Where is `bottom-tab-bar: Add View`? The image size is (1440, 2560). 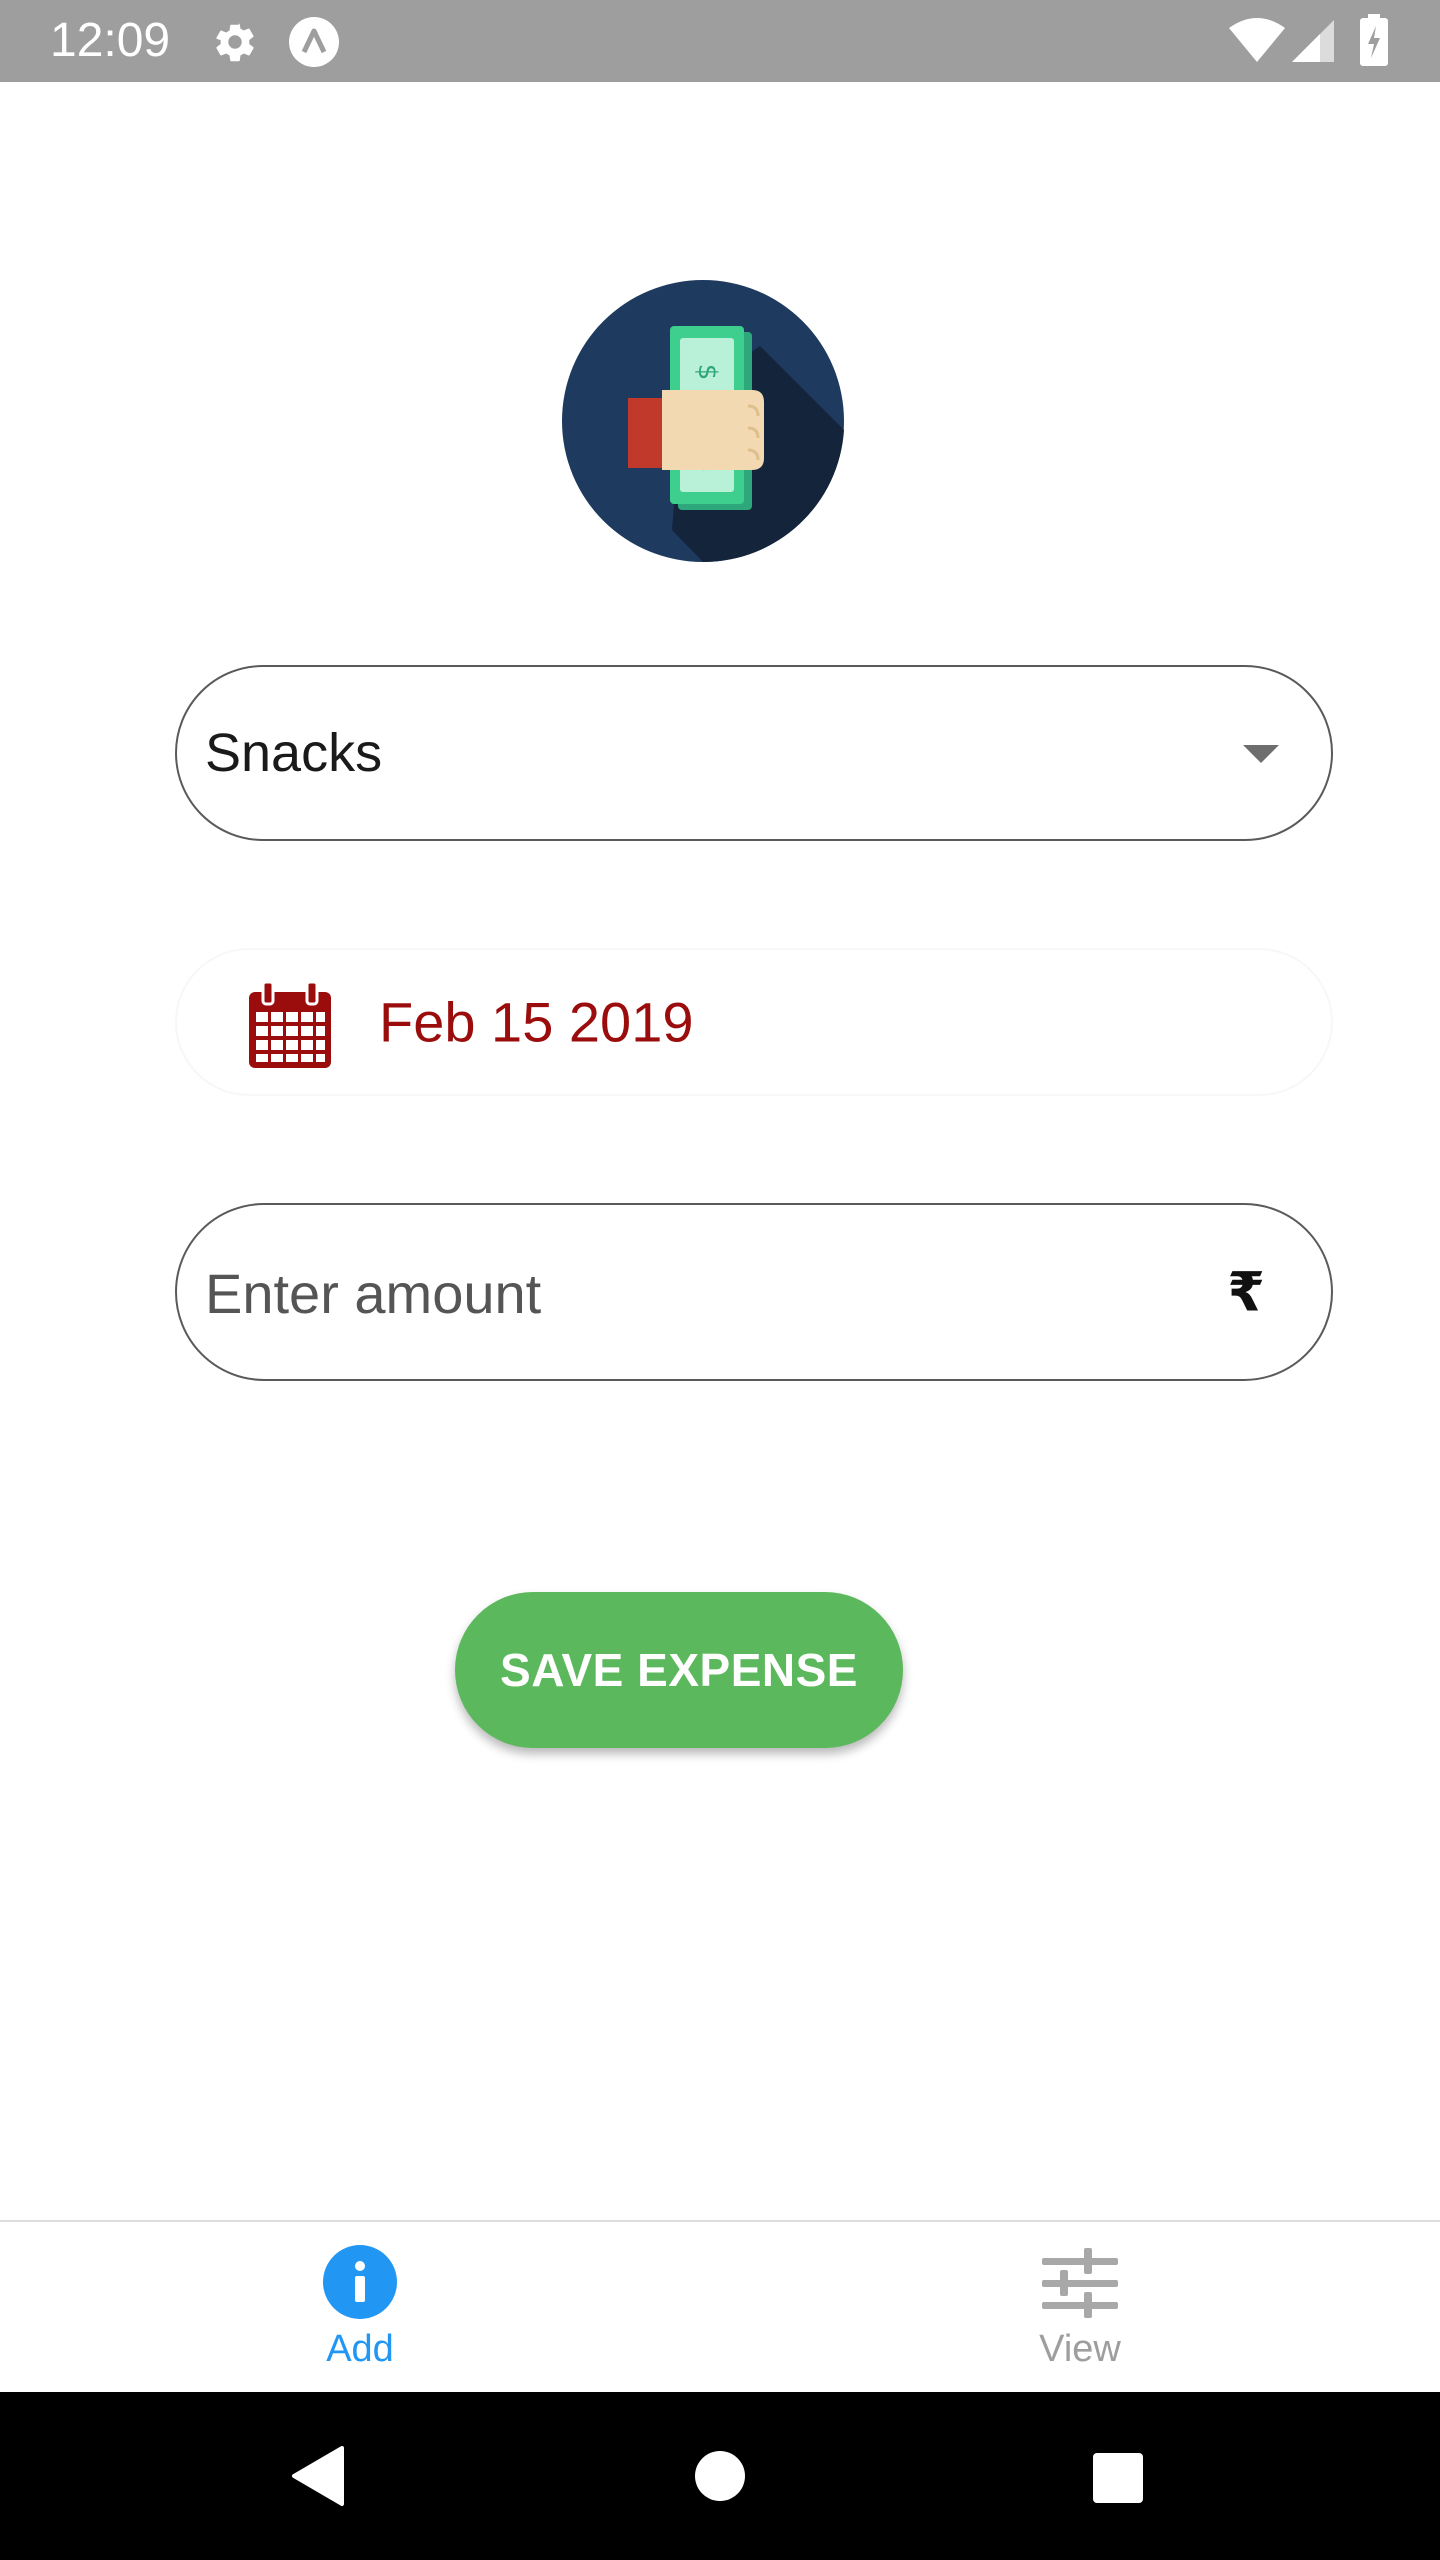 bottom-tab-bar: Add View is located at coordinates (720, 2306).